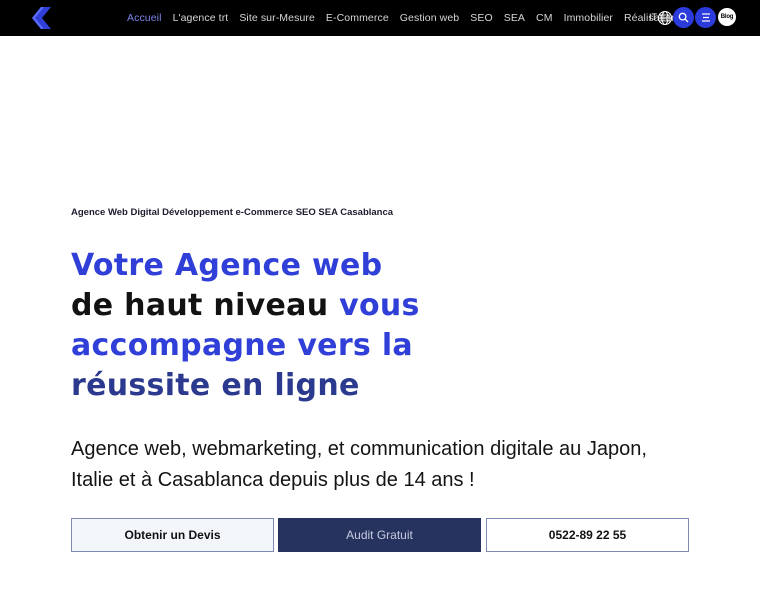 The width and height of the screenshot is (760, 600). What do you see at coordinates (544, 18) in the screenshot?
I see `nav-item-cm: CM` at bounding box center [544, 18].